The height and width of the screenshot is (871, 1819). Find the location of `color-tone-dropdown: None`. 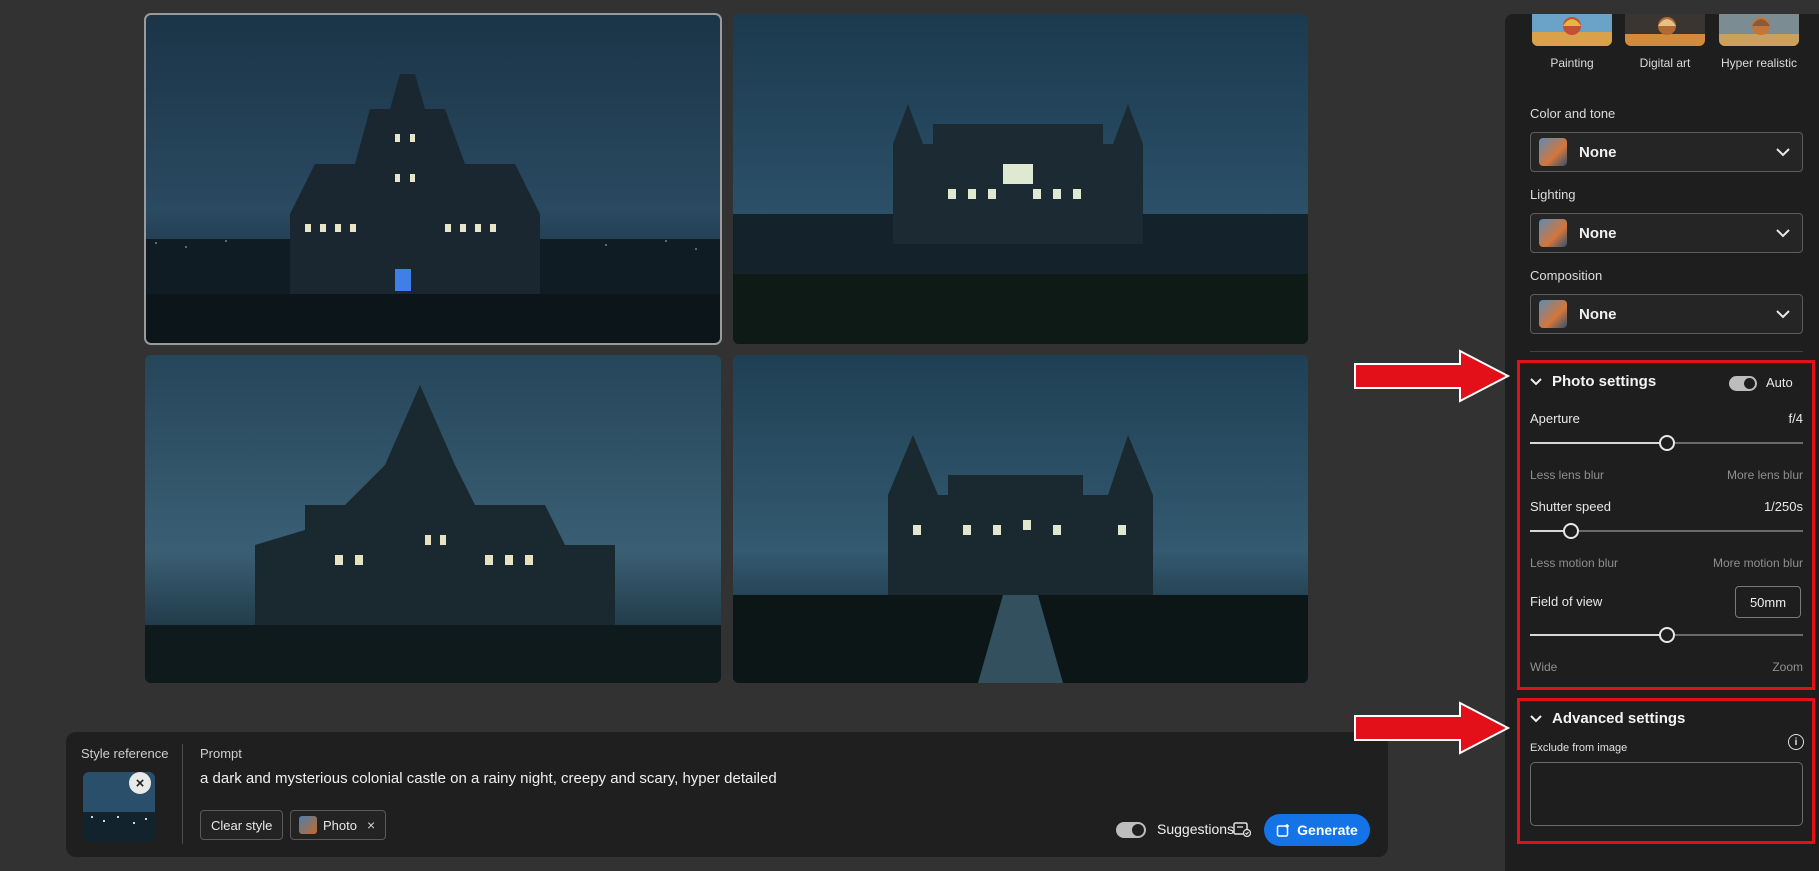

color-tone-dropdown: None is located at coordinates (1666, 152).